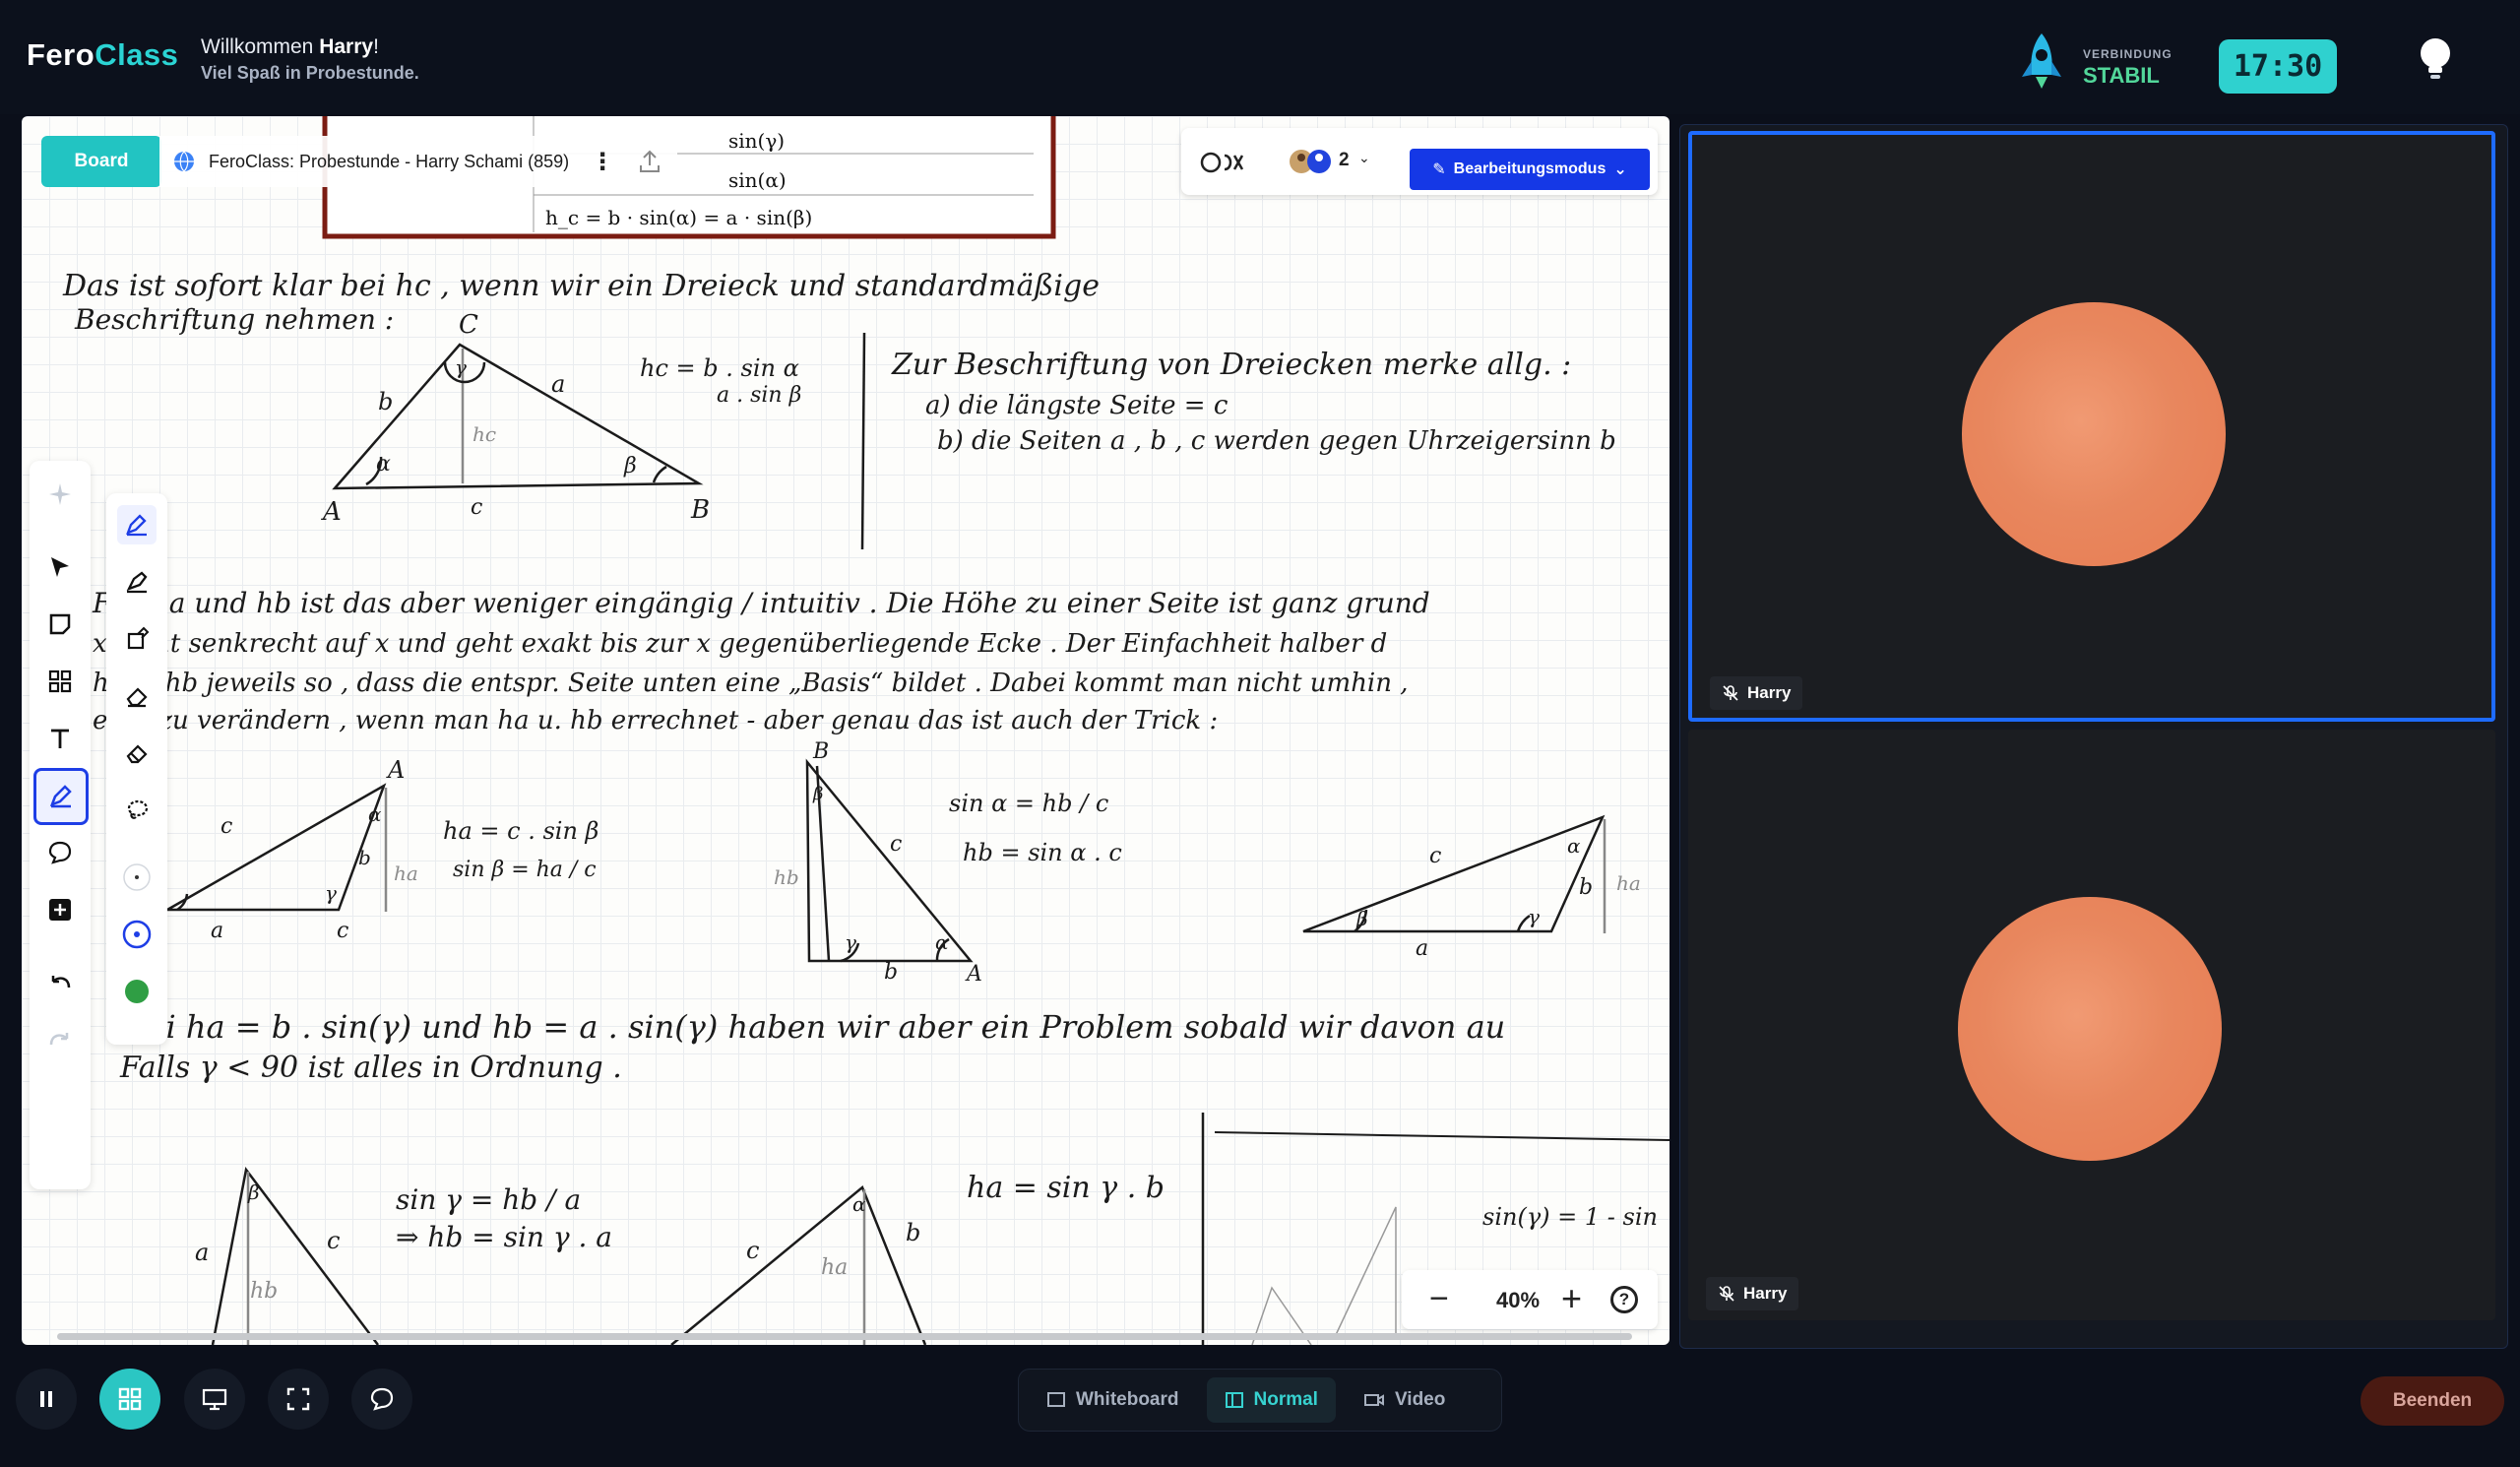 The width and height of the screenshot is (2520, 1467). Describe the element at coordinates (1571, 1298) in the screenshot. I see `zoom-in-button: +` at that location.